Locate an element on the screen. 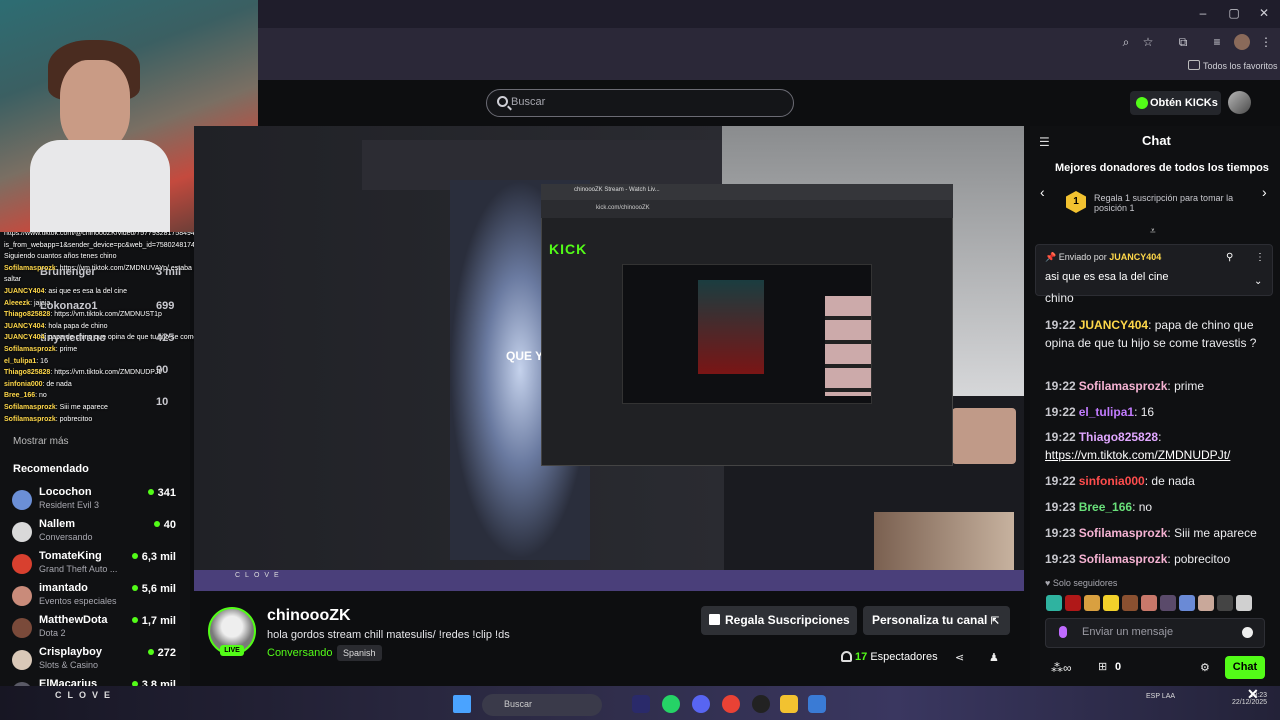 Image resolution: width=1280 pixels, height=720 pixels. overlay-chat-text: : prime is located at coordinates (66, 349).